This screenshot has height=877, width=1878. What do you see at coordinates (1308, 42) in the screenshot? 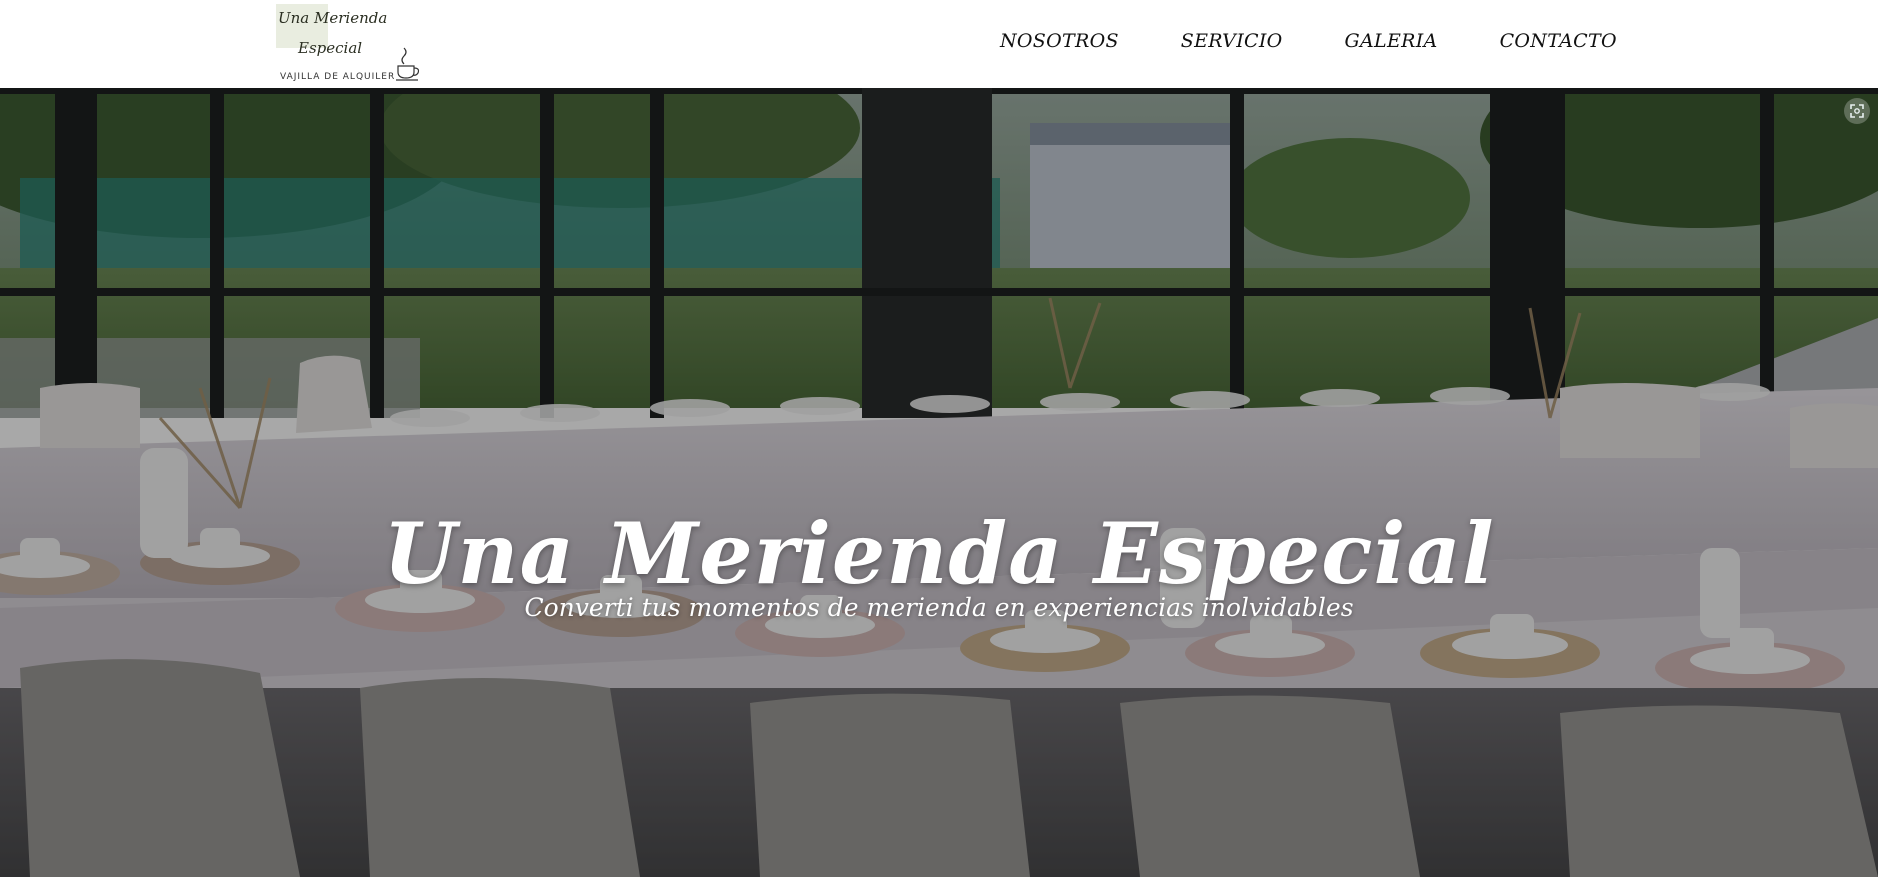
I see `main-nav: NOSOTROS SERVICIO GALERIA CONTACTO` at bounding box center [1308, 42].